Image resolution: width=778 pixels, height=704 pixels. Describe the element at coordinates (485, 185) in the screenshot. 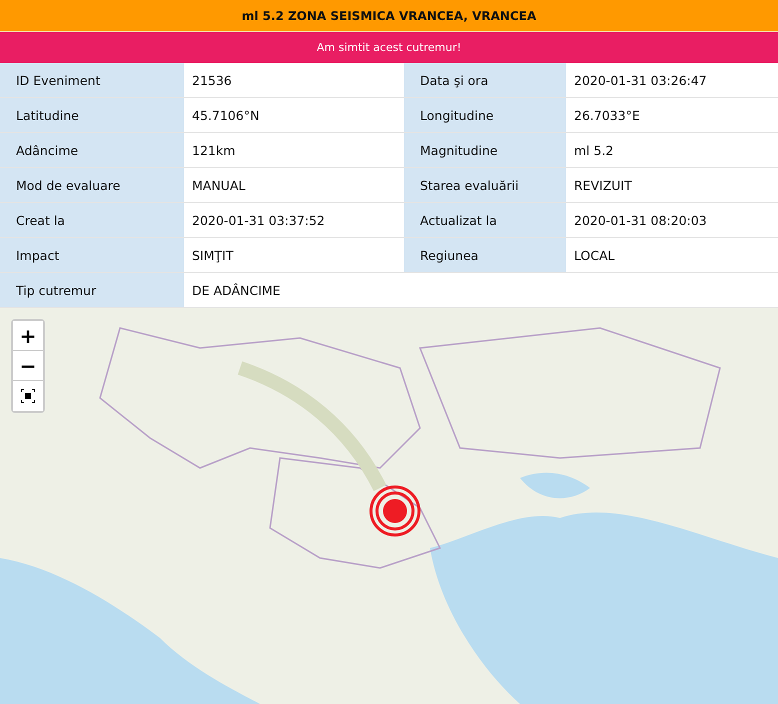

I see `field-label: Starea evaluării` at that location.